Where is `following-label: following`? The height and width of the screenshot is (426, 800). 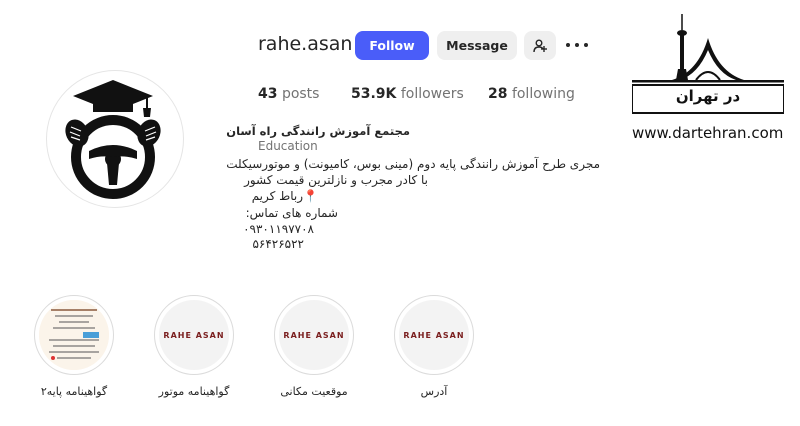 following-label: following is located at coordinates (543, 94).